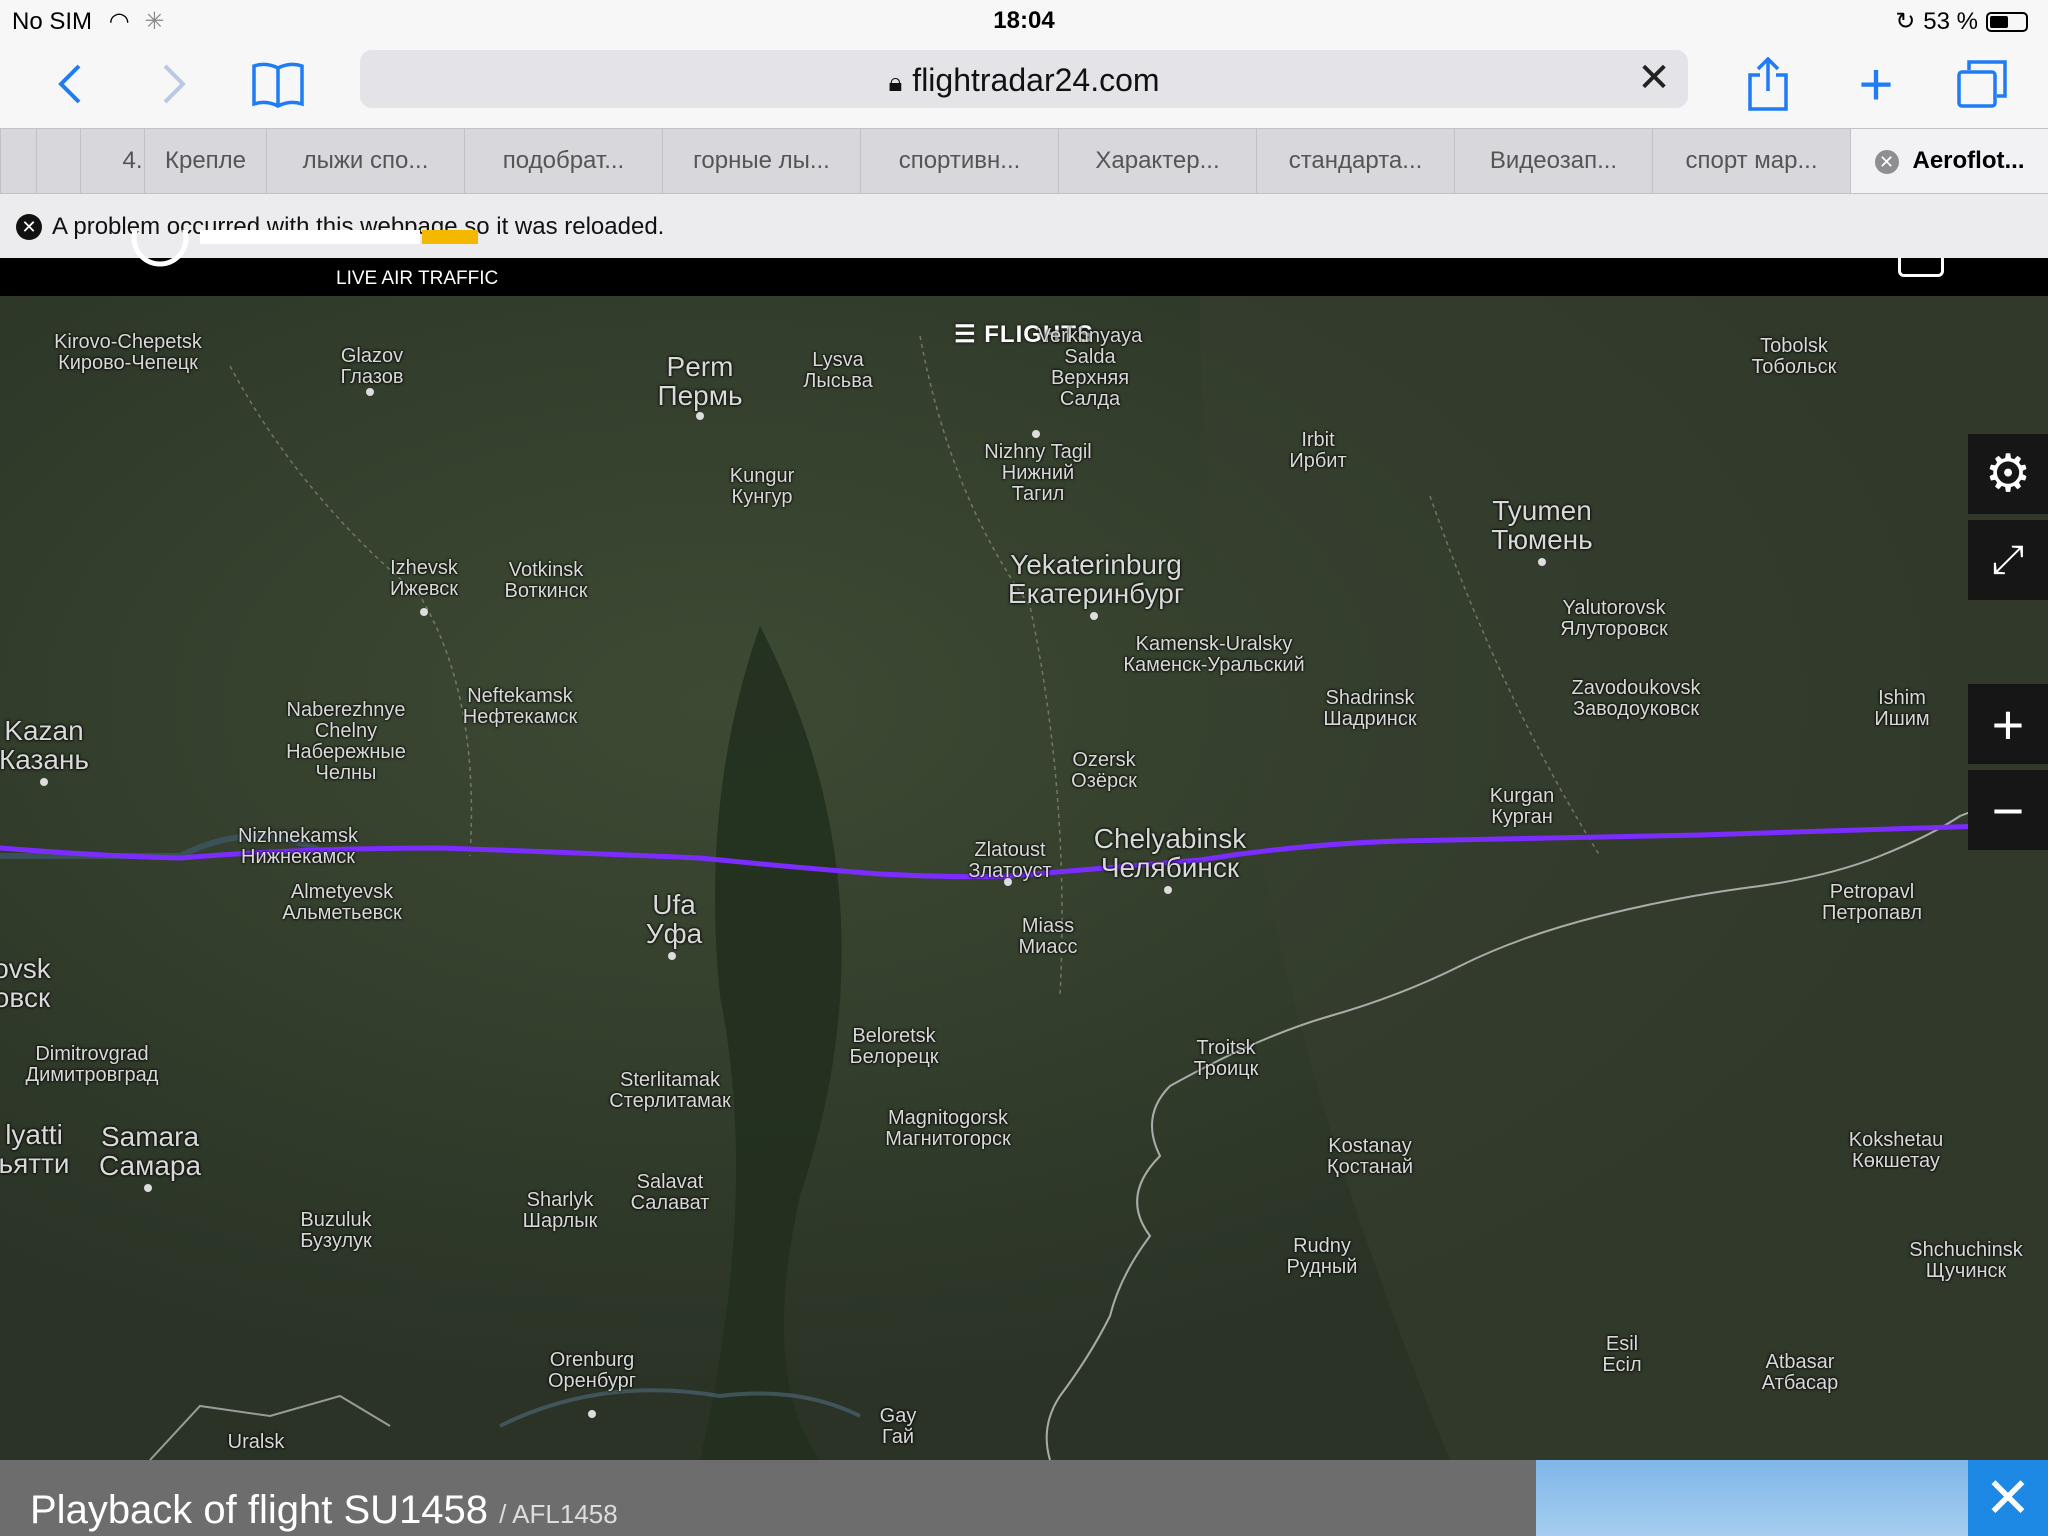  What do you see at coordinates (424, 578) in the screenshot?
I see `city-label: Izhevsk Ижевск` at bounding box center [424, 578].